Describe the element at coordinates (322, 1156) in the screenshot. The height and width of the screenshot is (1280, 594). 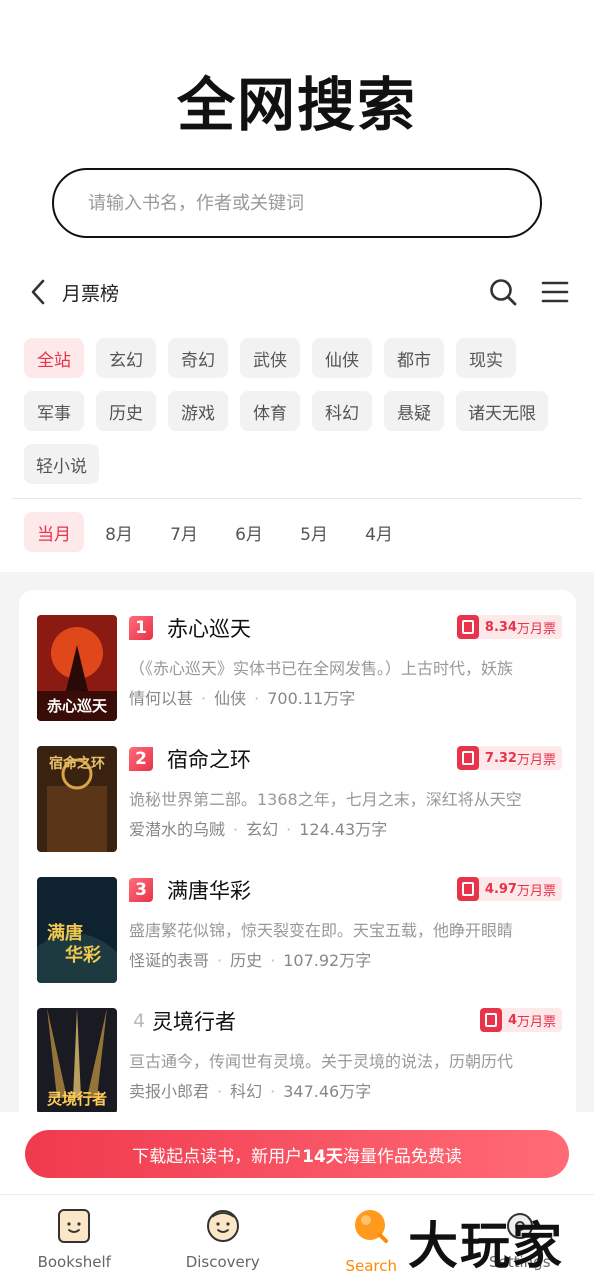
I see `banner-highlight: 14天` at that location.